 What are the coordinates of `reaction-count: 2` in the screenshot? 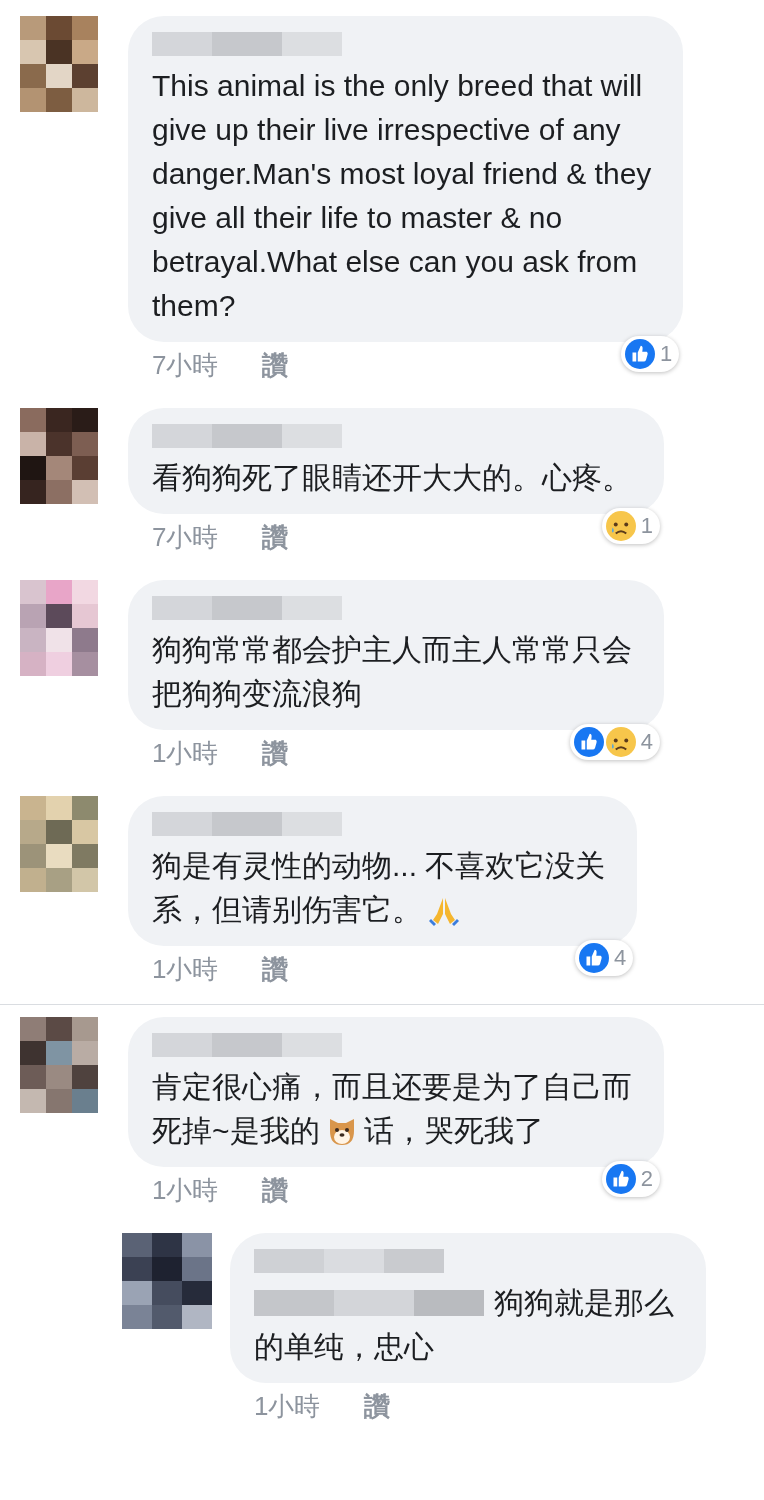 It's located at (646, 1179).